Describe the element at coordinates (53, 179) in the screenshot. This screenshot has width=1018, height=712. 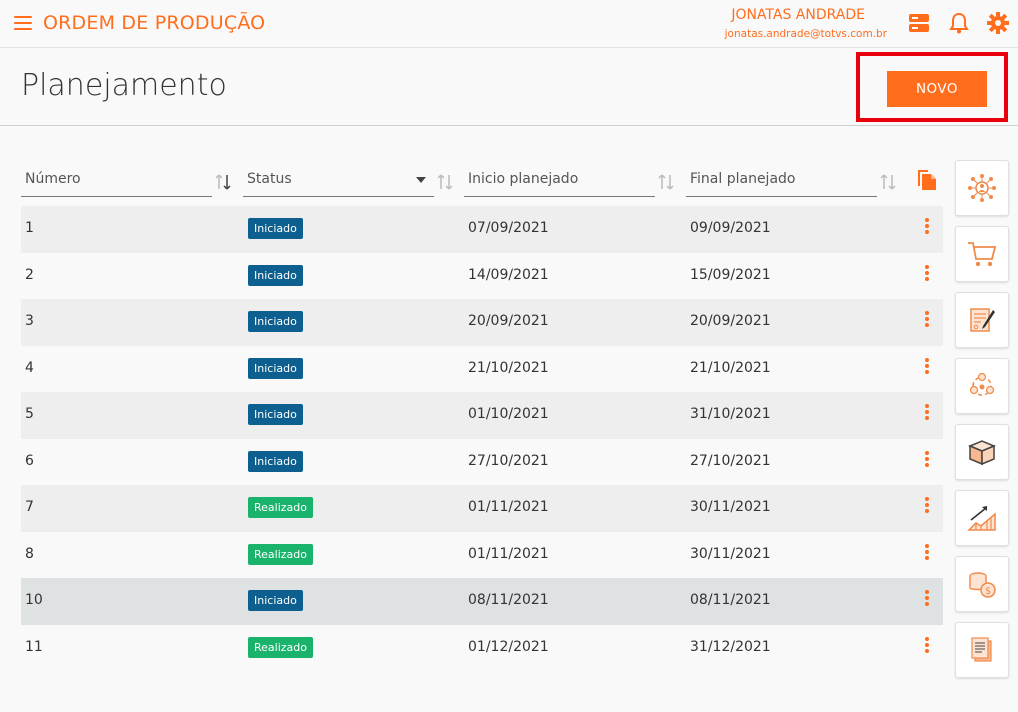
I see `column-label: Número` at that location.